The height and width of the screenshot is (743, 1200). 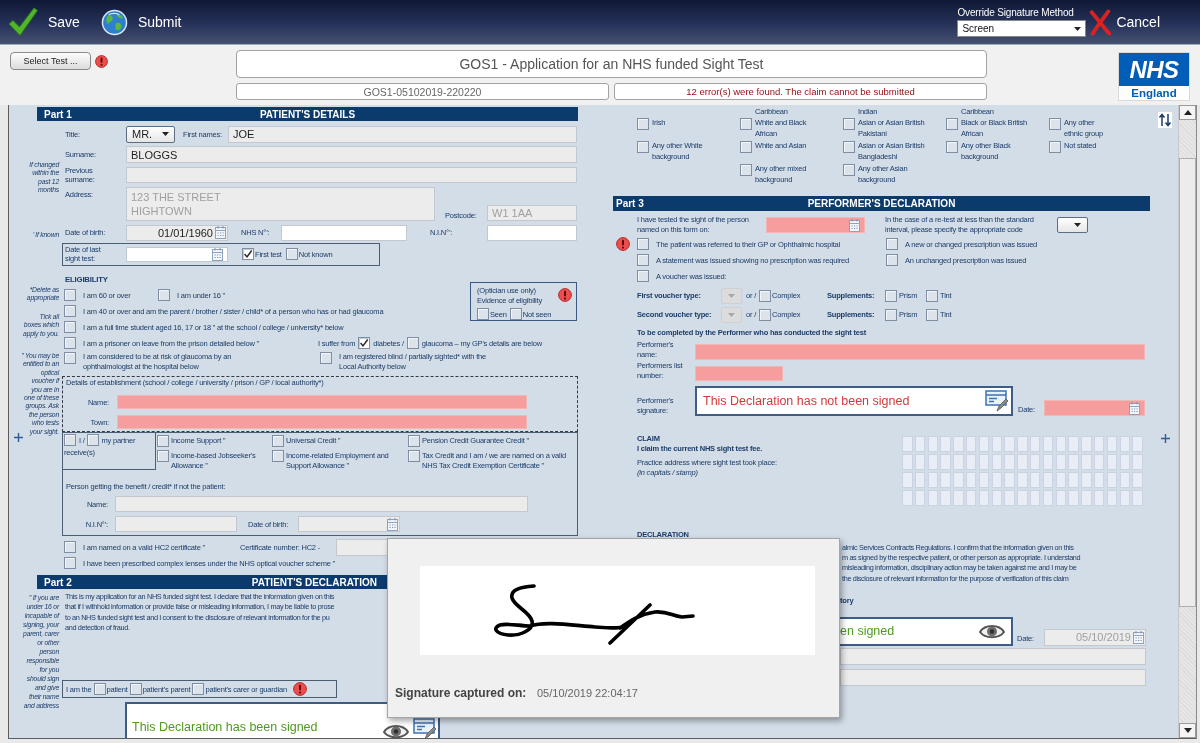 I want to click on signature-field: en signed, so click(x=926, y=631).